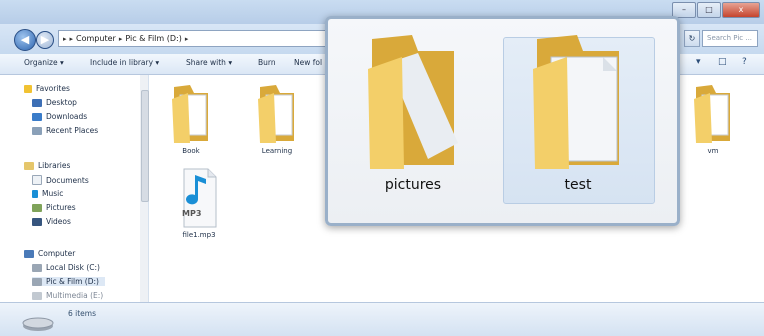 The height and width of the screenshot is (336, 764). Describe the element at coordinates (72, 281) in the screenshot. I see `sidebar-item-label: Pic & Film (D:)` at that location.